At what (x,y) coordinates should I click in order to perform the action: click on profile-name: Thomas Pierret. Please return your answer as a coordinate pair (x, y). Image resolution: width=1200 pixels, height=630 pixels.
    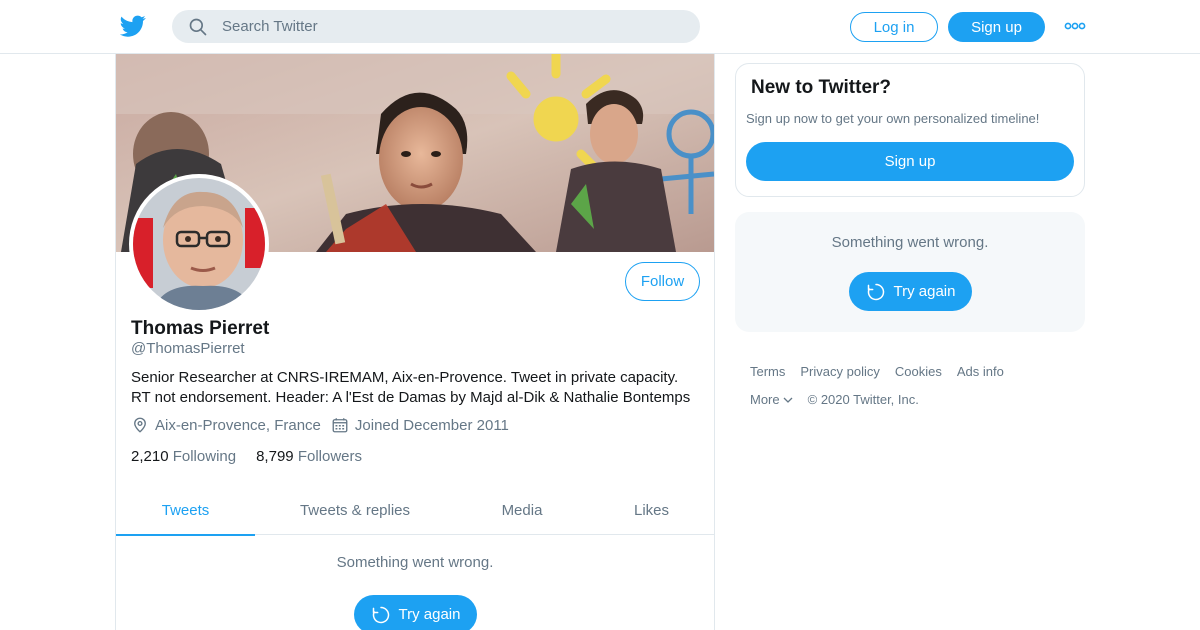
    Looking at the image, I should click on (200, 328).